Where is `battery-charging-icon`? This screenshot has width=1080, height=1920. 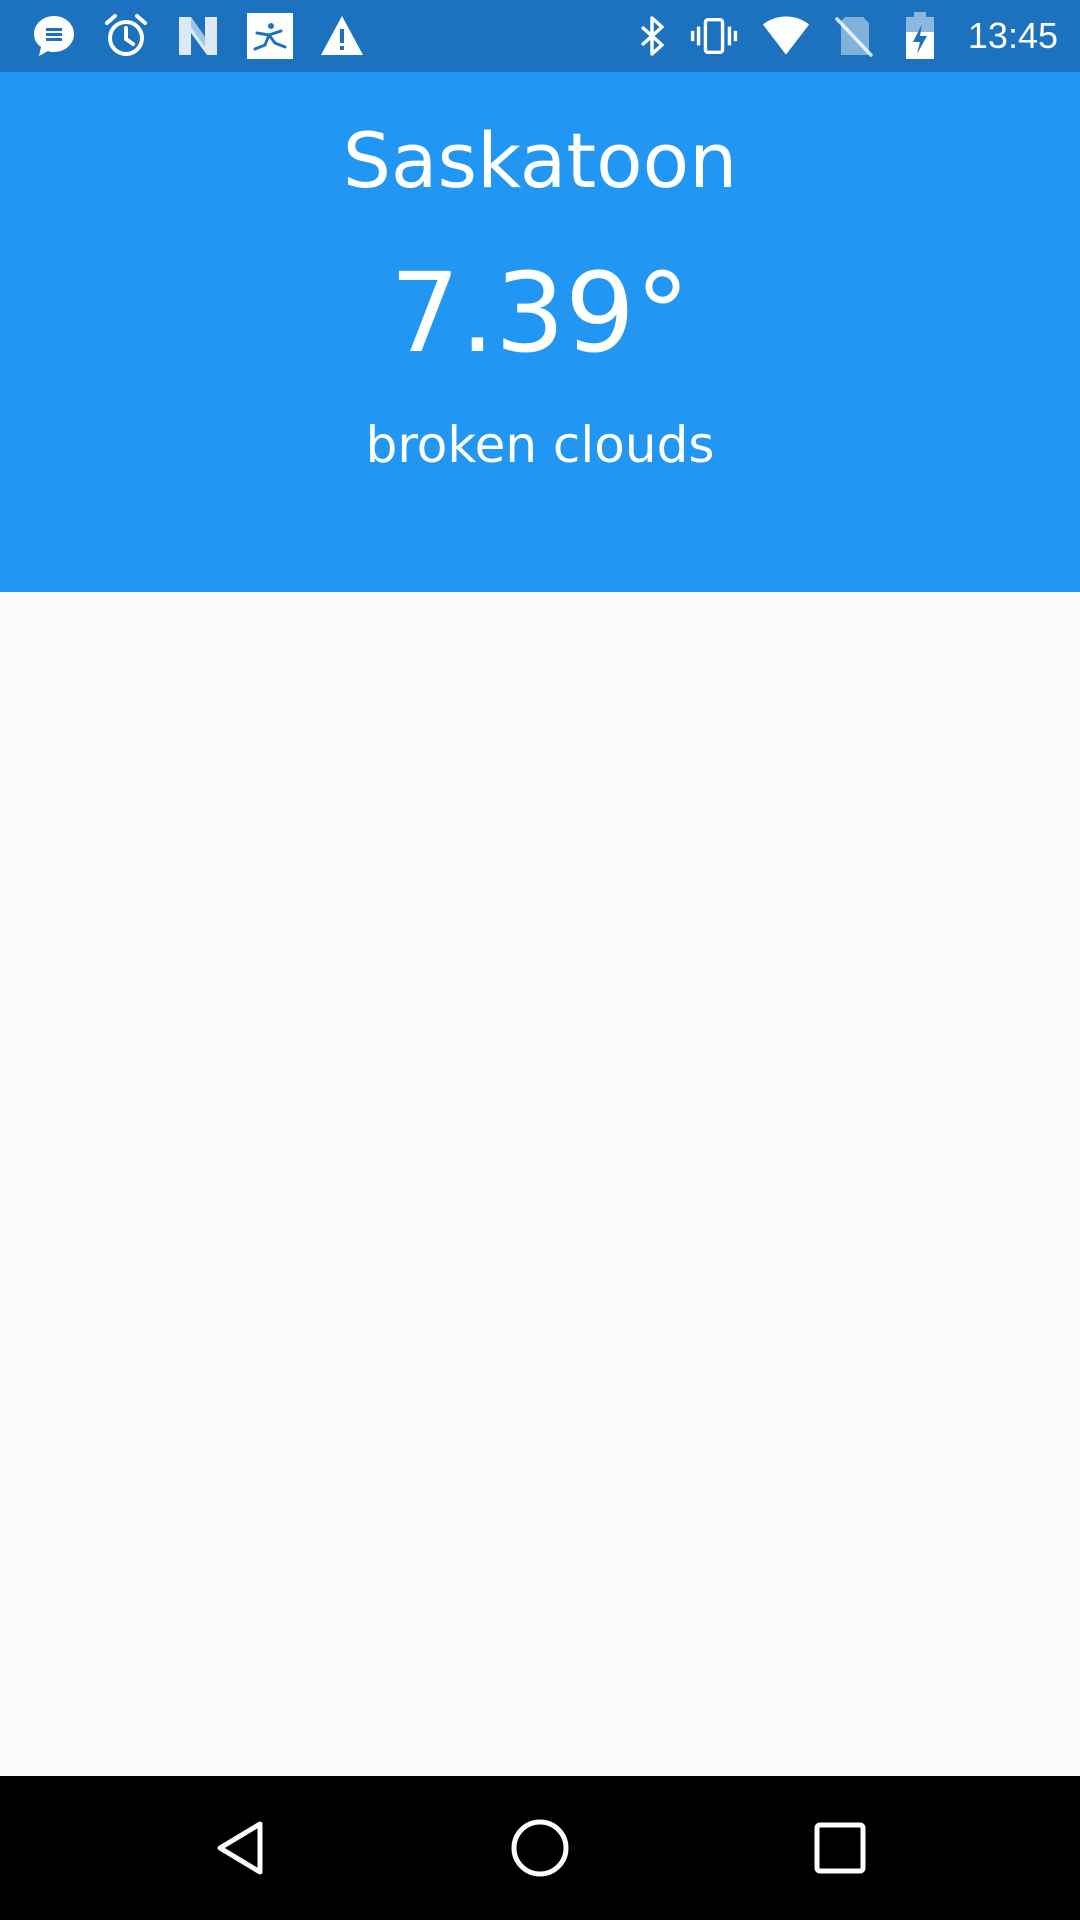
battery-charging-icon is located at coordinates (920, 36).